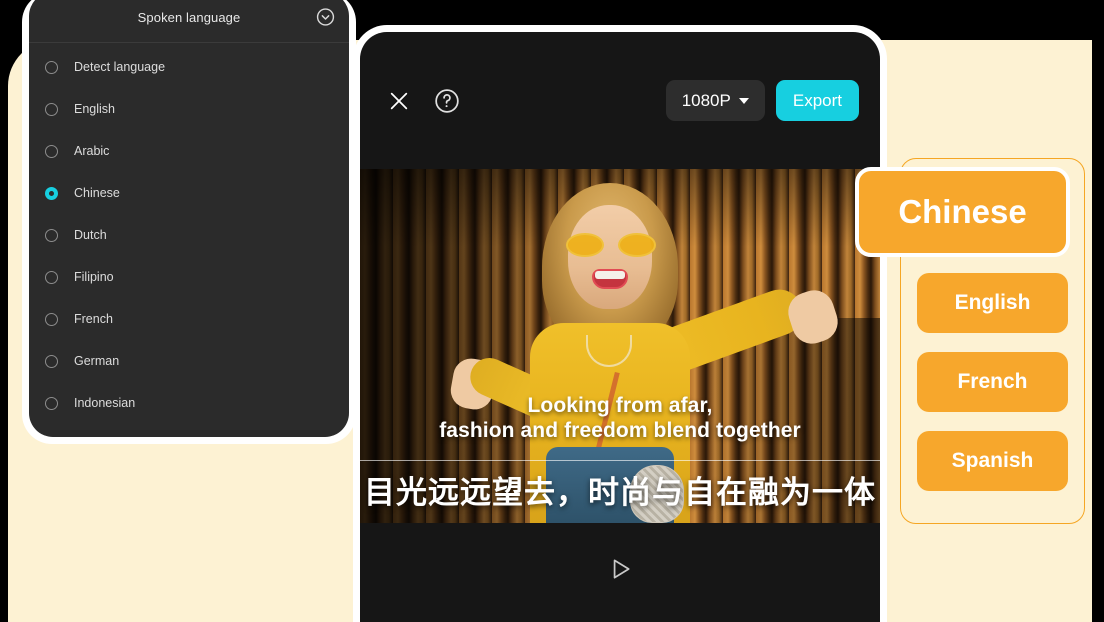  I want to click on sidebar-item-english: English, so click(189, 109).